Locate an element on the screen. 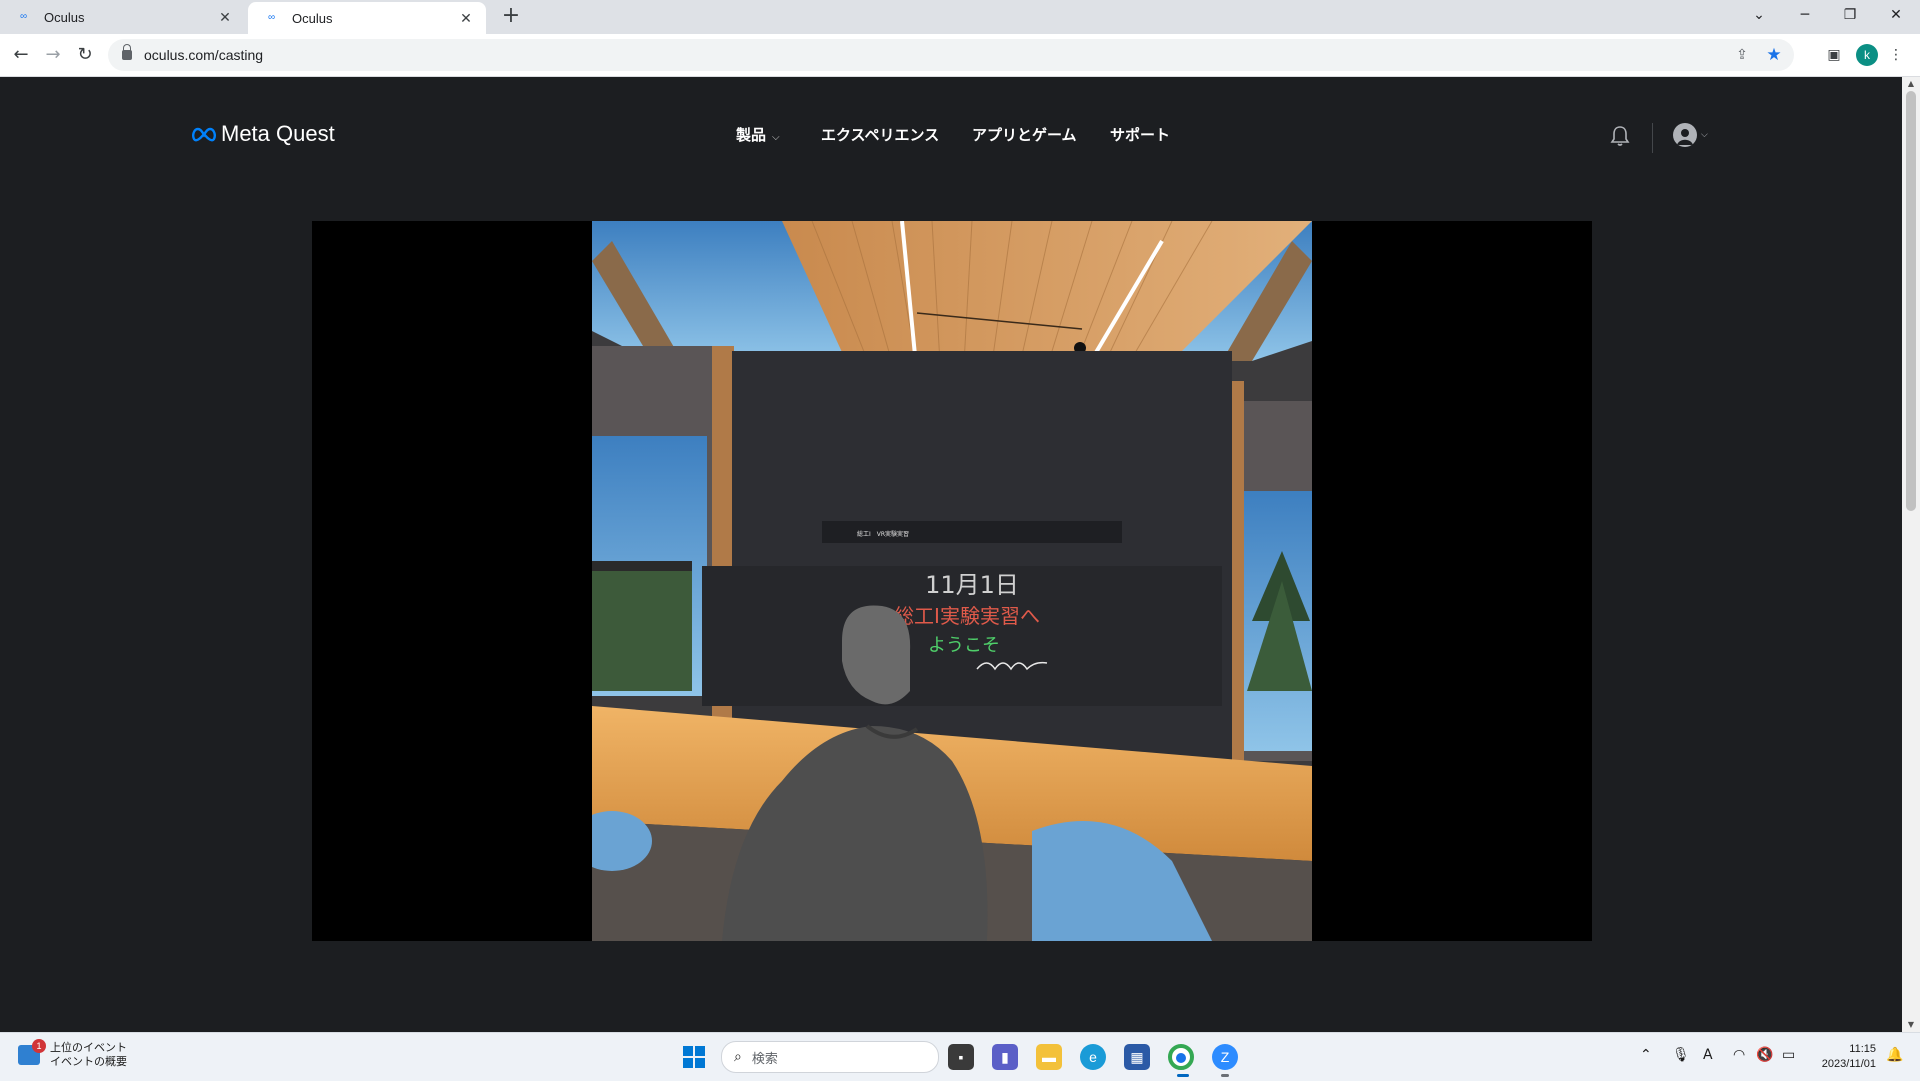 This screenshot has height=1081, width=1920. chrome-icon is located at coordinates (1181, 1057).